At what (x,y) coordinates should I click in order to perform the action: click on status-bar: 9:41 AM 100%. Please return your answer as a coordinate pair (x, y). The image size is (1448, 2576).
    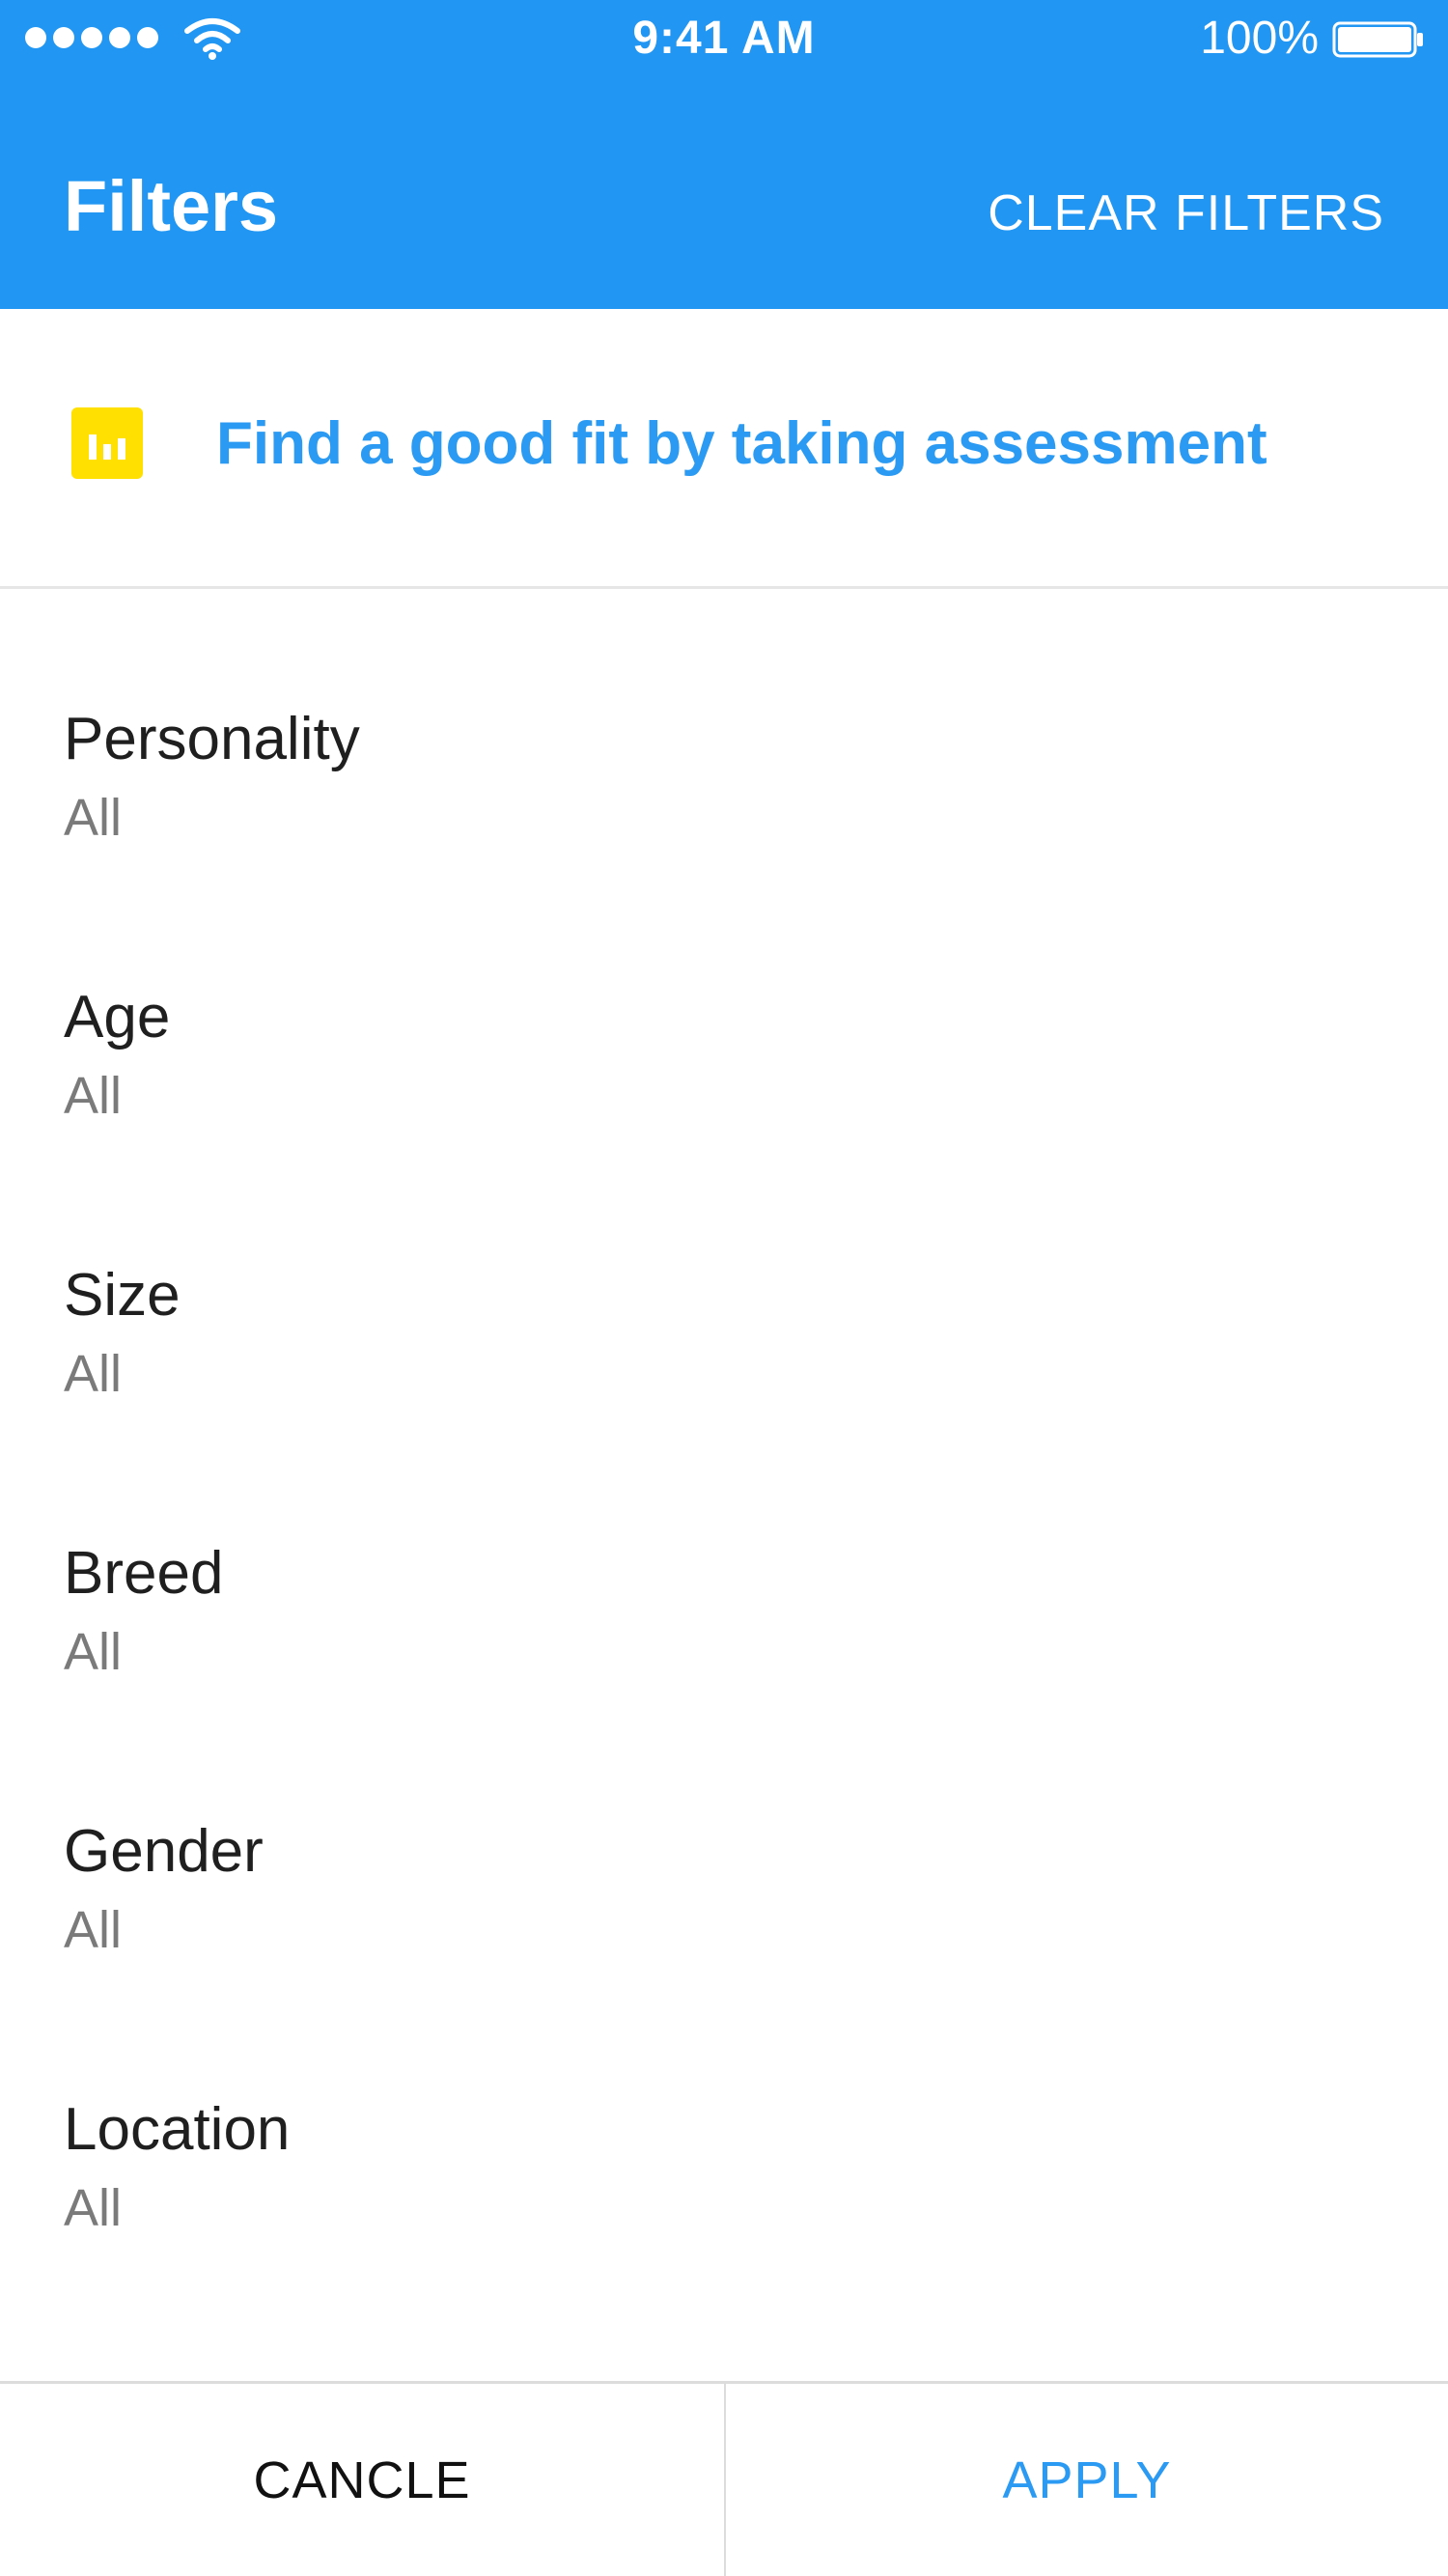
    Looking at the image, I should click on (724, 39).